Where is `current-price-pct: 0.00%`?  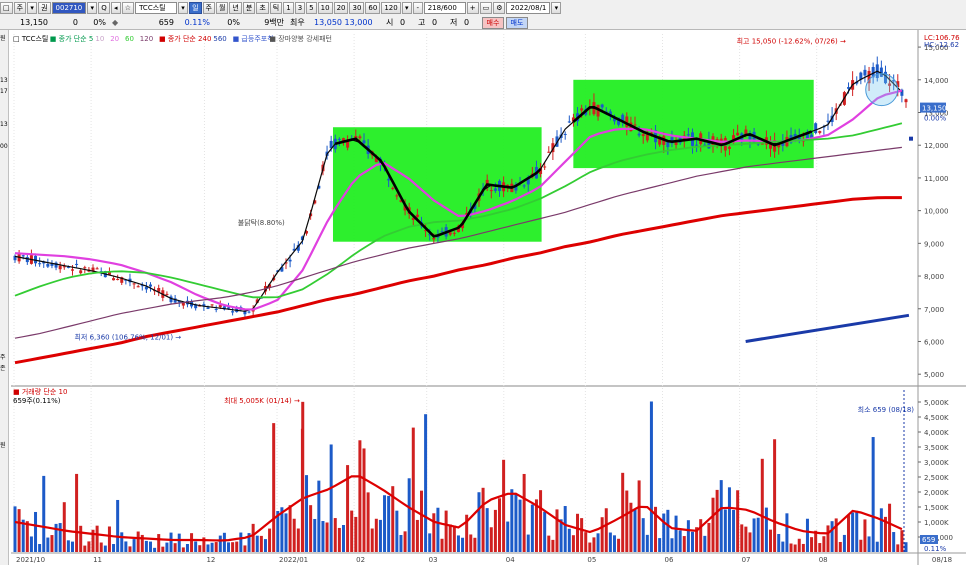
current-price-pct: 0.00% is located at coordinates (935, 119).